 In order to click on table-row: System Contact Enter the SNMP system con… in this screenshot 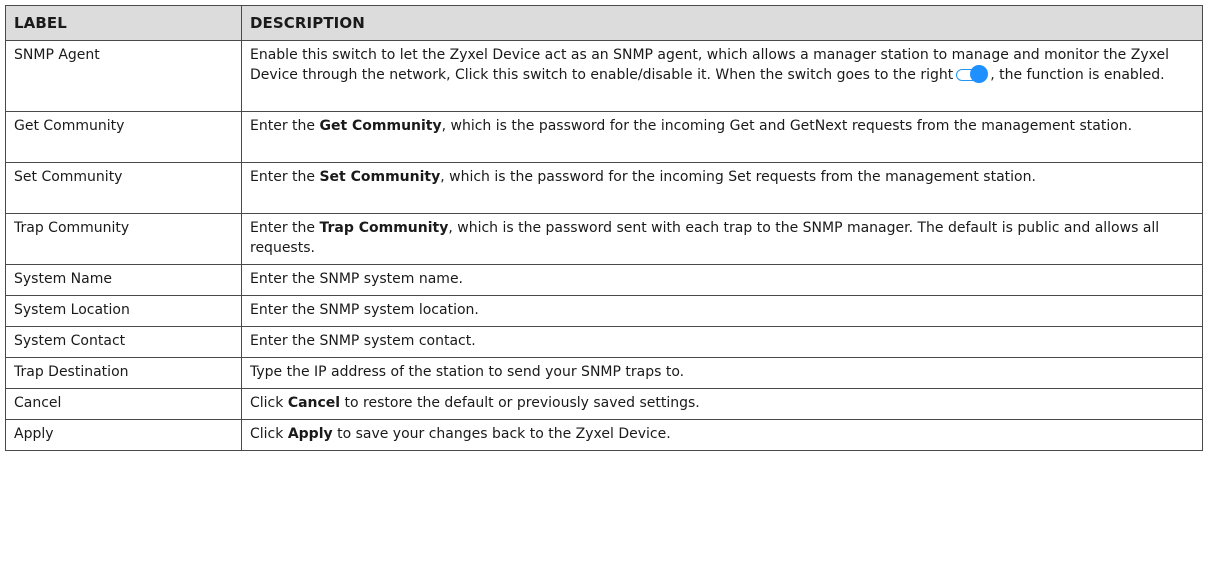, I will do `click(604, 342)`.